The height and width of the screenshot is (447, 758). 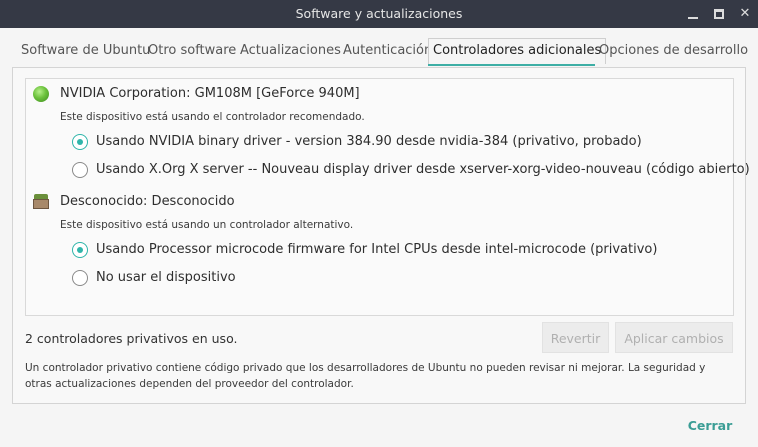 I want to click on revert-button: Revertir, so click(x=575, y=337).